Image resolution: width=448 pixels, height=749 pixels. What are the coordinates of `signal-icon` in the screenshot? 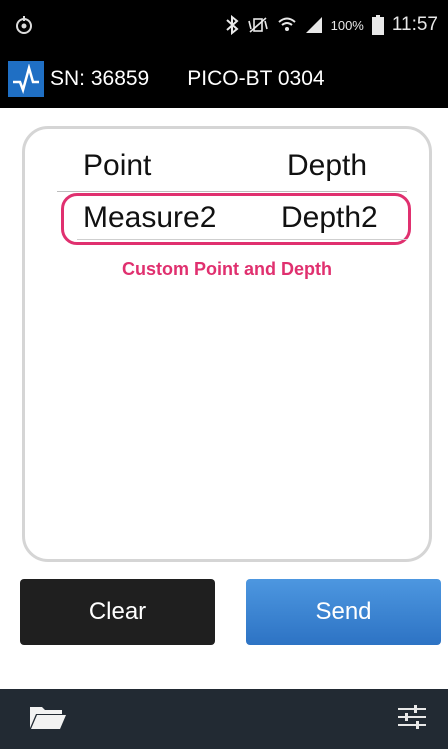 It's located at (314, 25).